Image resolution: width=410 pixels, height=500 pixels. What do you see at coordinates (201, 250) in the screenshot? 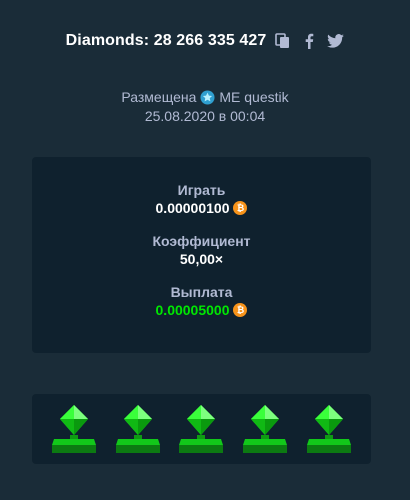
I see `multiplier-stat: Коэффициент 50,00×` at bounding box center [201, 250].